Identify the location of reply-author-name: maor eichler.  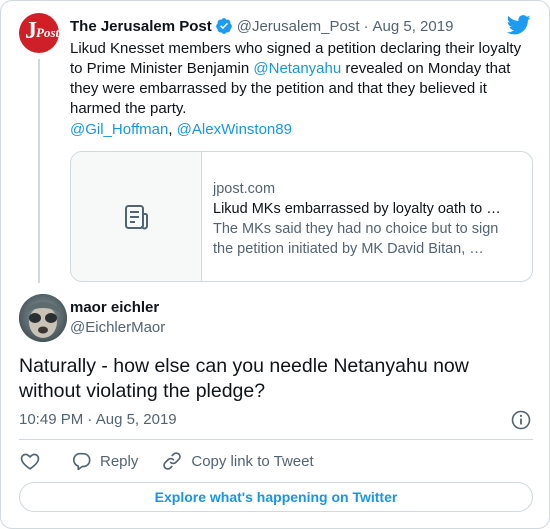
(114, 308).